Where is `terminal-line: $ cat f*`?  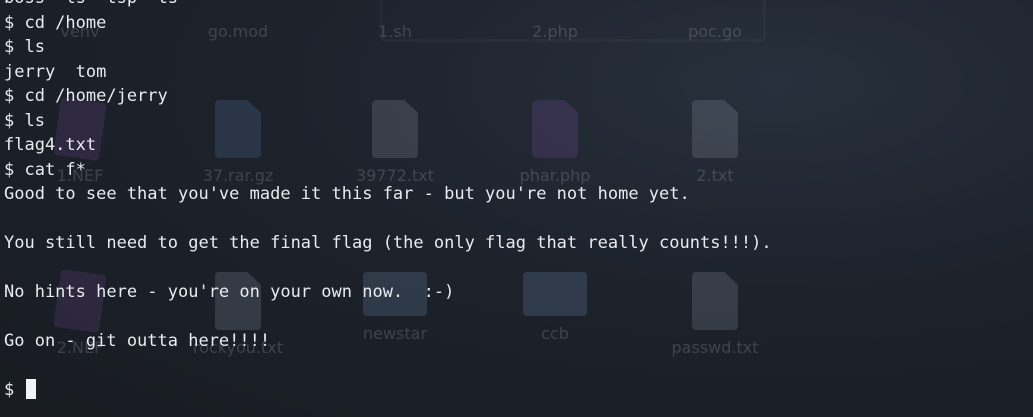 terminal-line: $ cat f* is located at coordinates (45, 169).